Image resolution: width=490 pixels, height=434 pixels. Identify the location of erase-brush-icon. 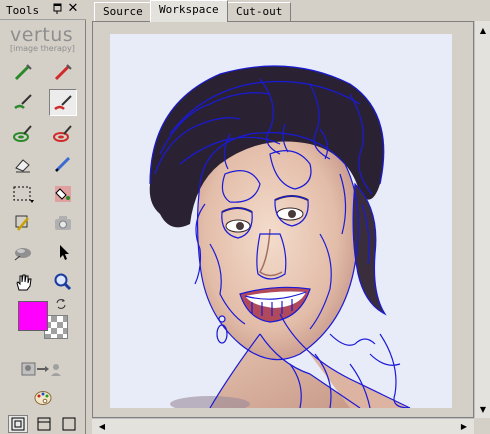
(63, 102).